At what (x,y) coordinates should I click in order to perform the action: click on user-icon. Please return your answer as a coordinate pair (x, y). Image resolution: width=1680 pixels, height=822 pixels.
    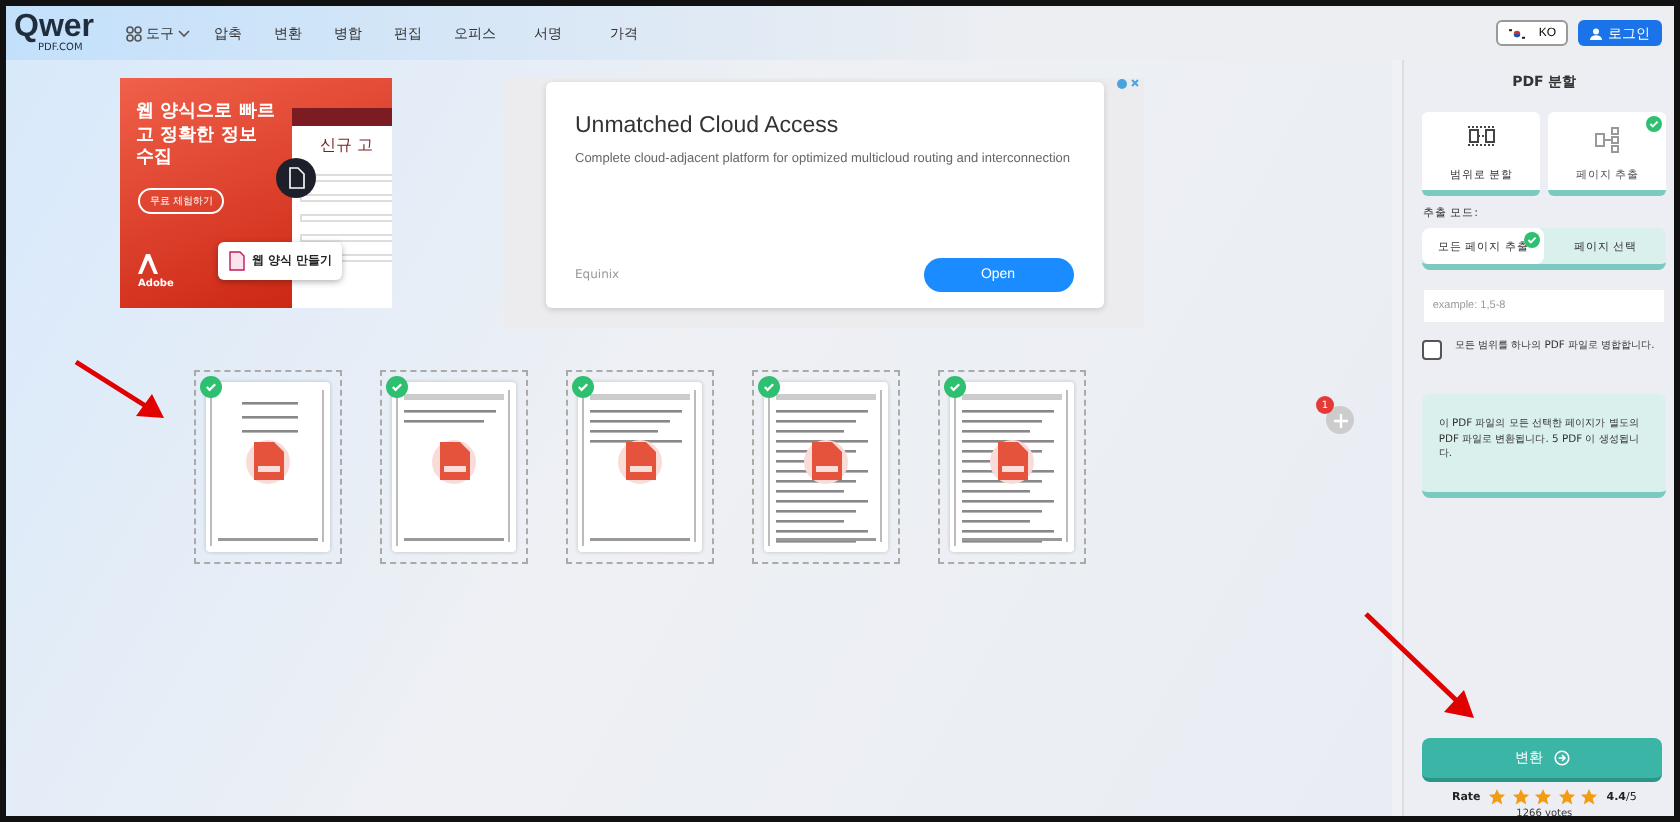
    Looking at the image, I should click on (1596, 33).